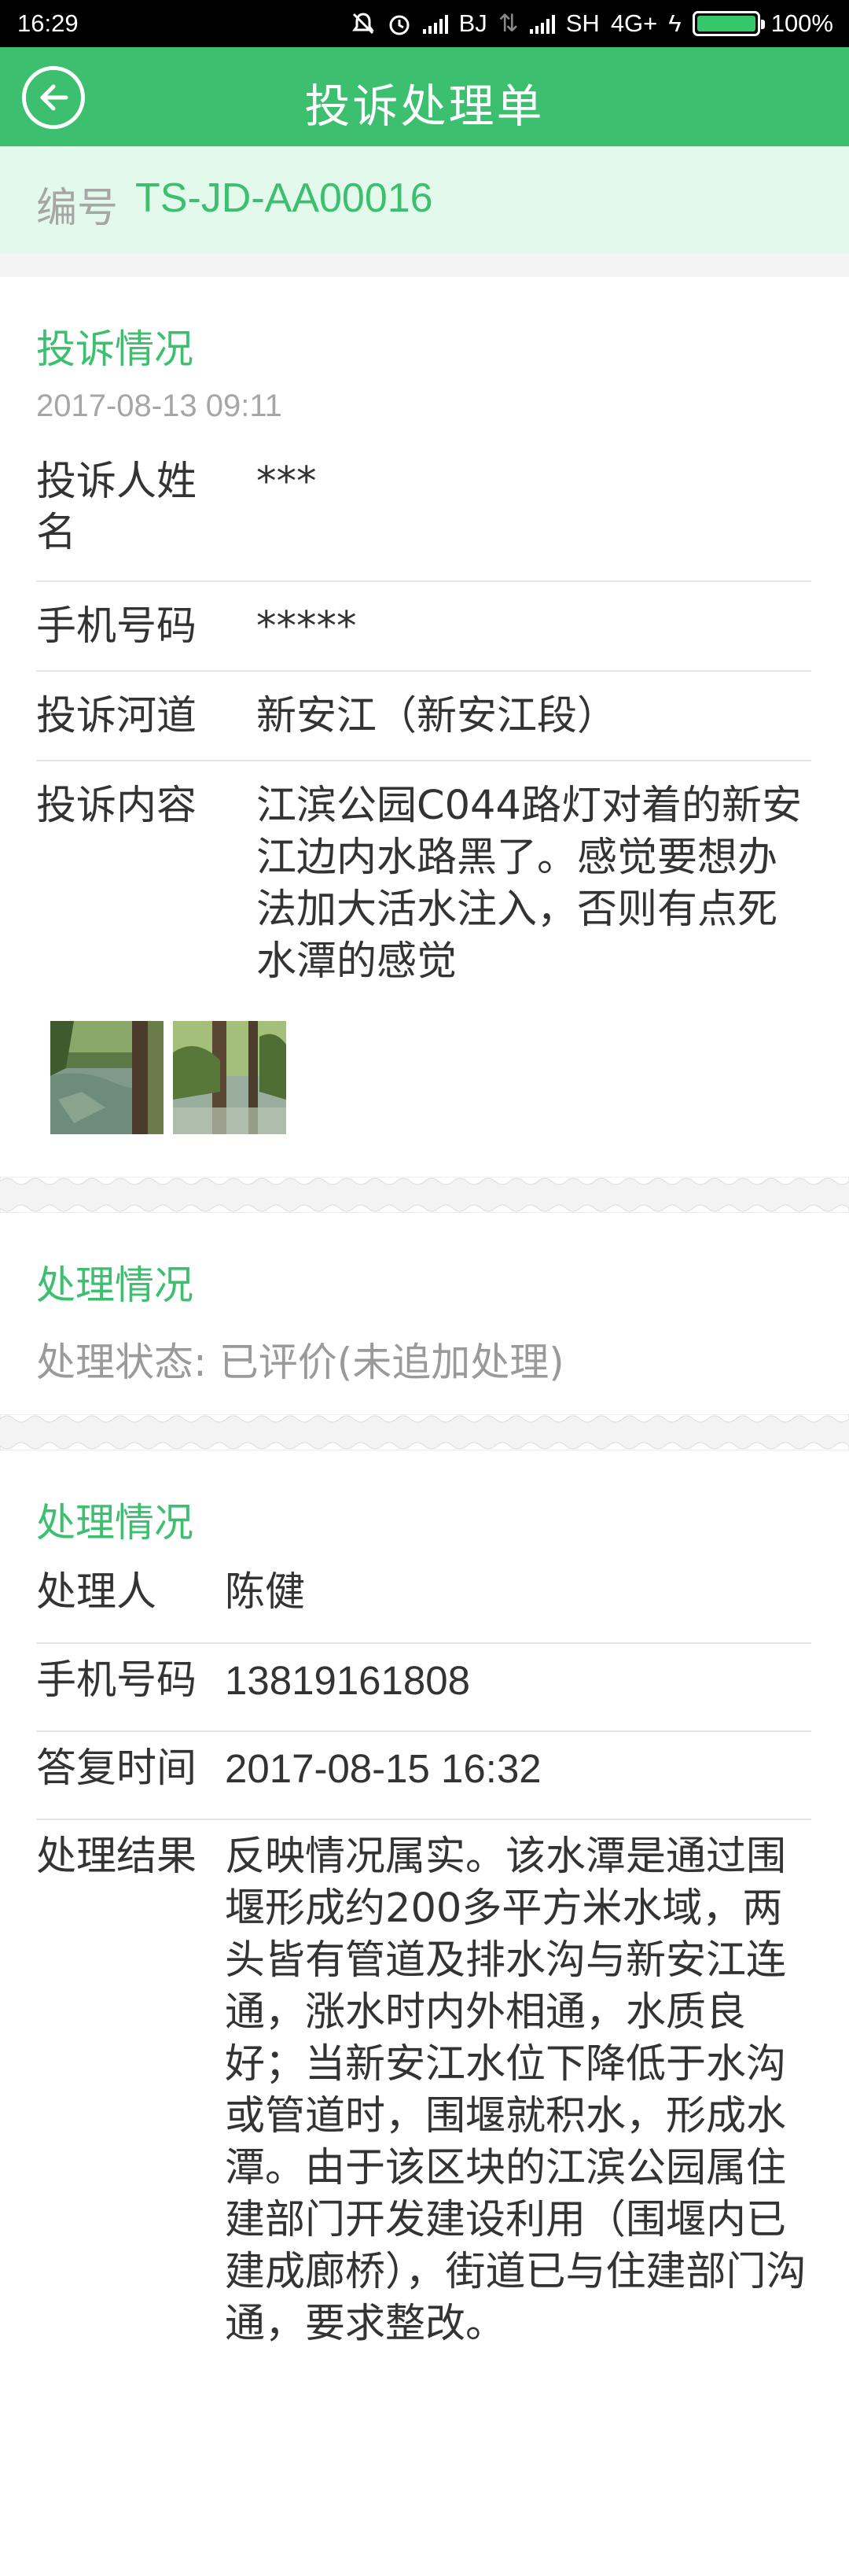 This screenshot has width=849, height=2576. I want to click on battery-percent: 100%, so click(801, 23).